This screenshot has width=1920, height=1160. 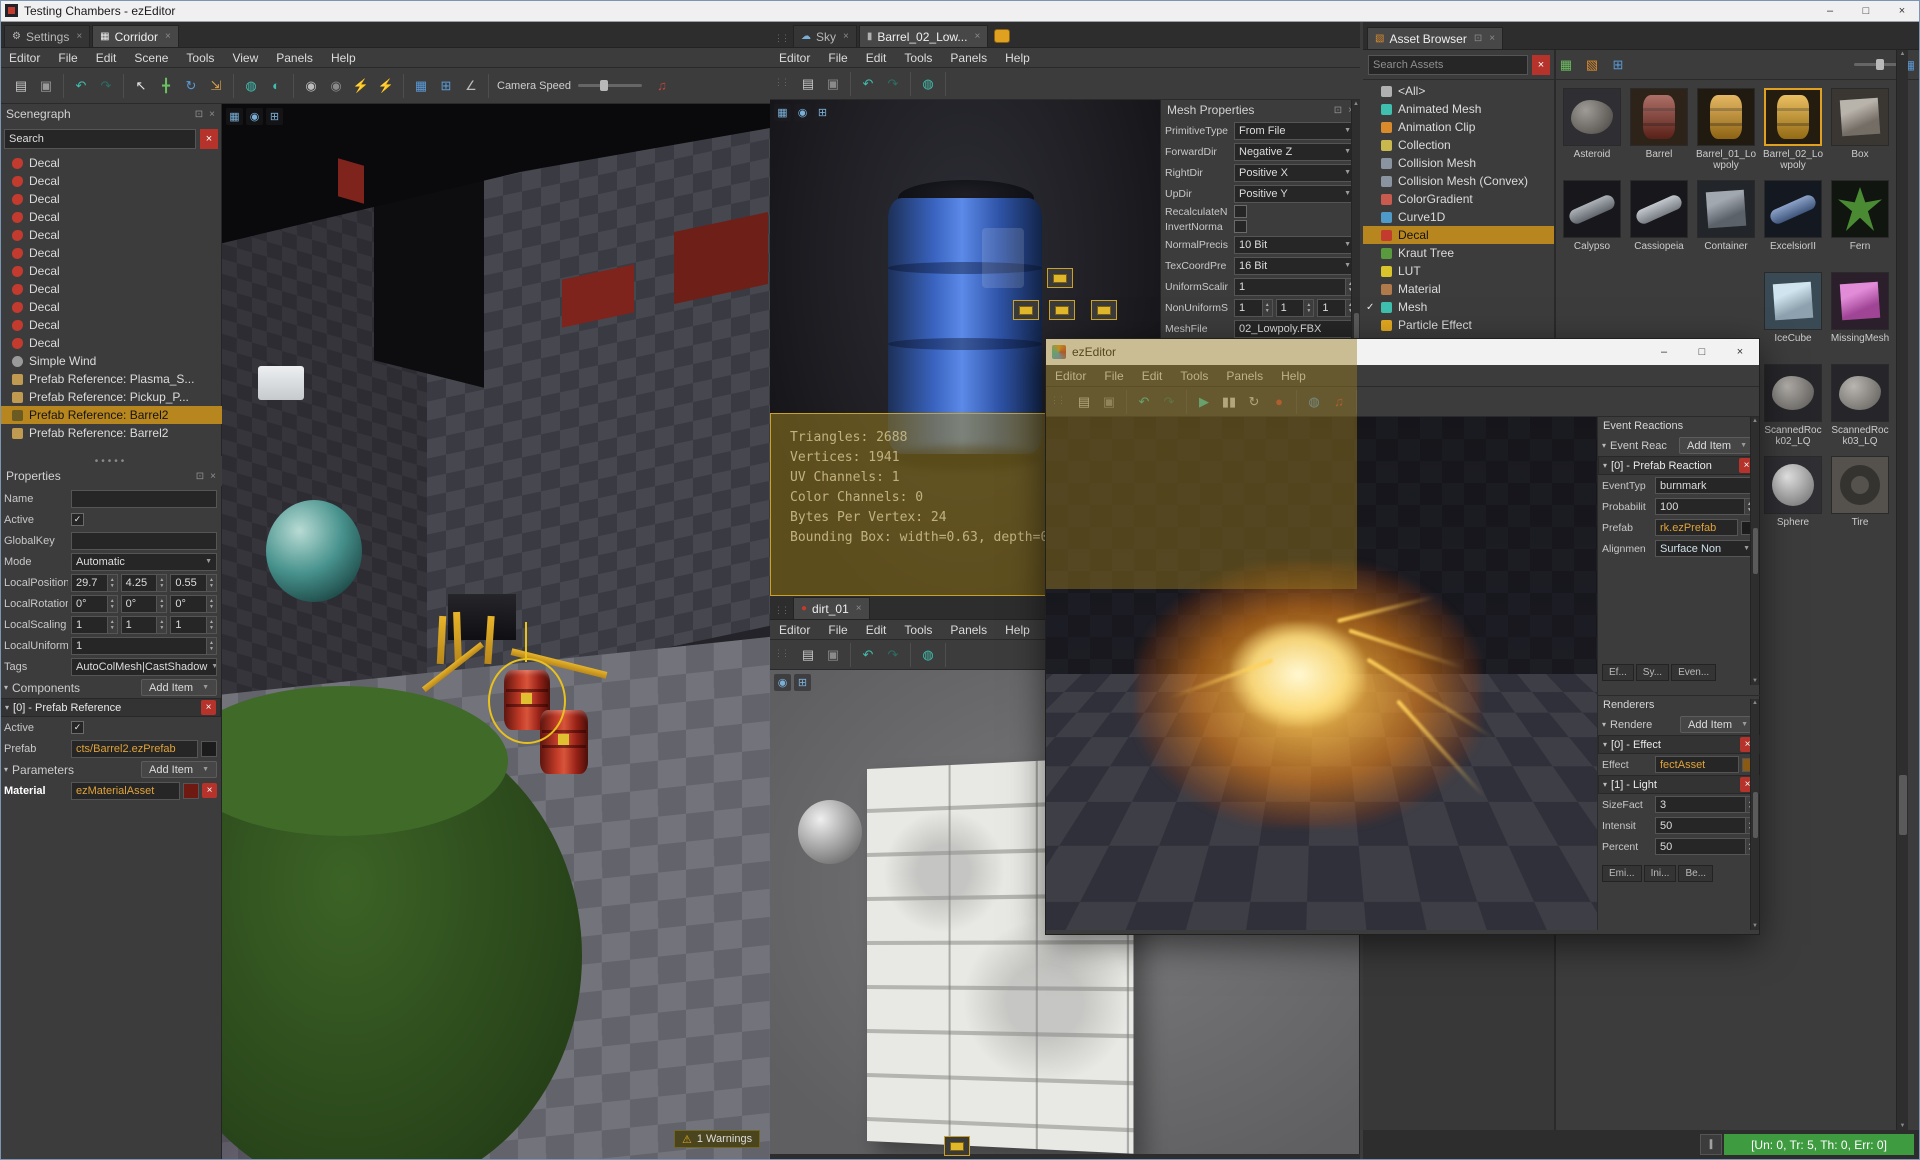 What do you see at coordinates (1697, 764) in the screenshot?
I see `effect-asset-input: fectAsset` at bounding box center [1697, 764].